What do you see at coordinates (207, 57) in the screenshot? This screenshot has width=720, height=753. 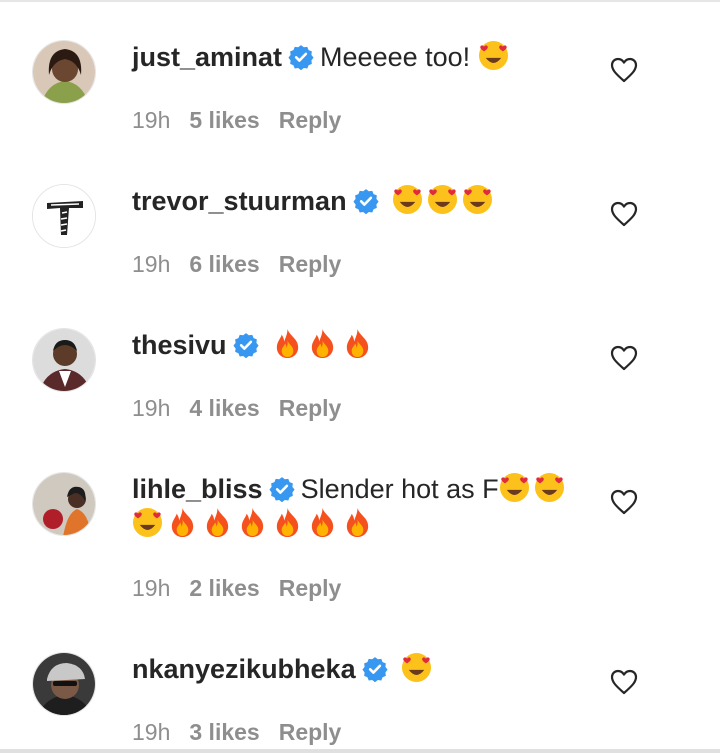 I see `username: just_aminat` at bounding box center [207, 57].